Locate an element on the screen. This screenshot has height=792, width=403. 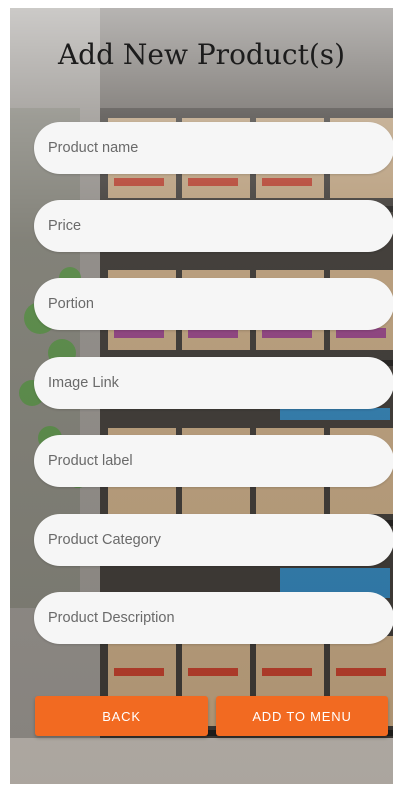
price-input is located at coordinates (213, 226).